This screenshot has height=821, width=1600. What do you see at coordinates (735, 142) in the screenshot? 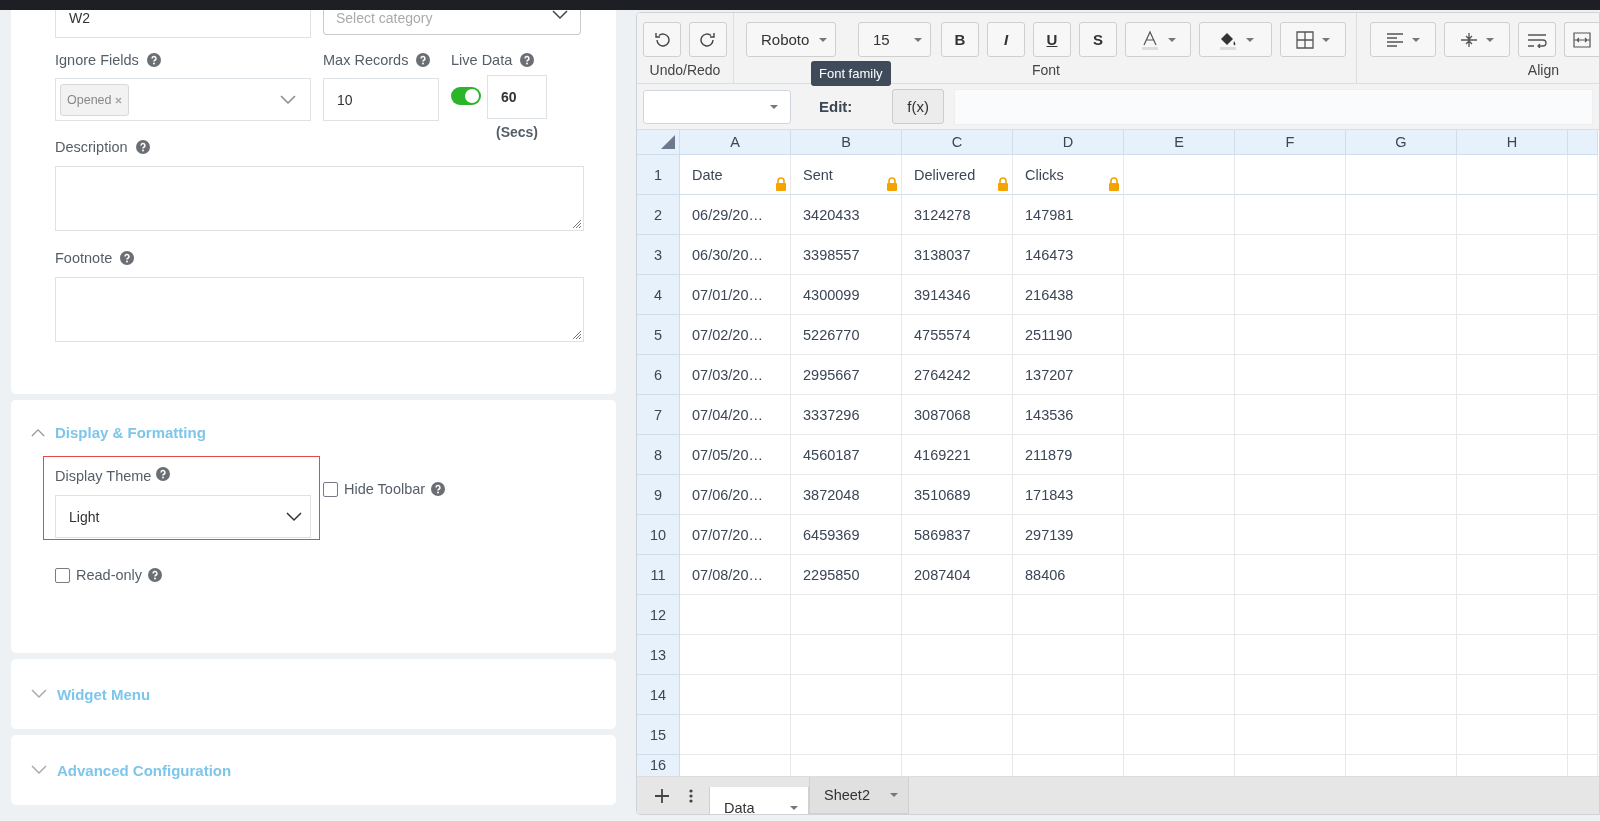
I see `column-header: A` at bounding box center [735, 142].